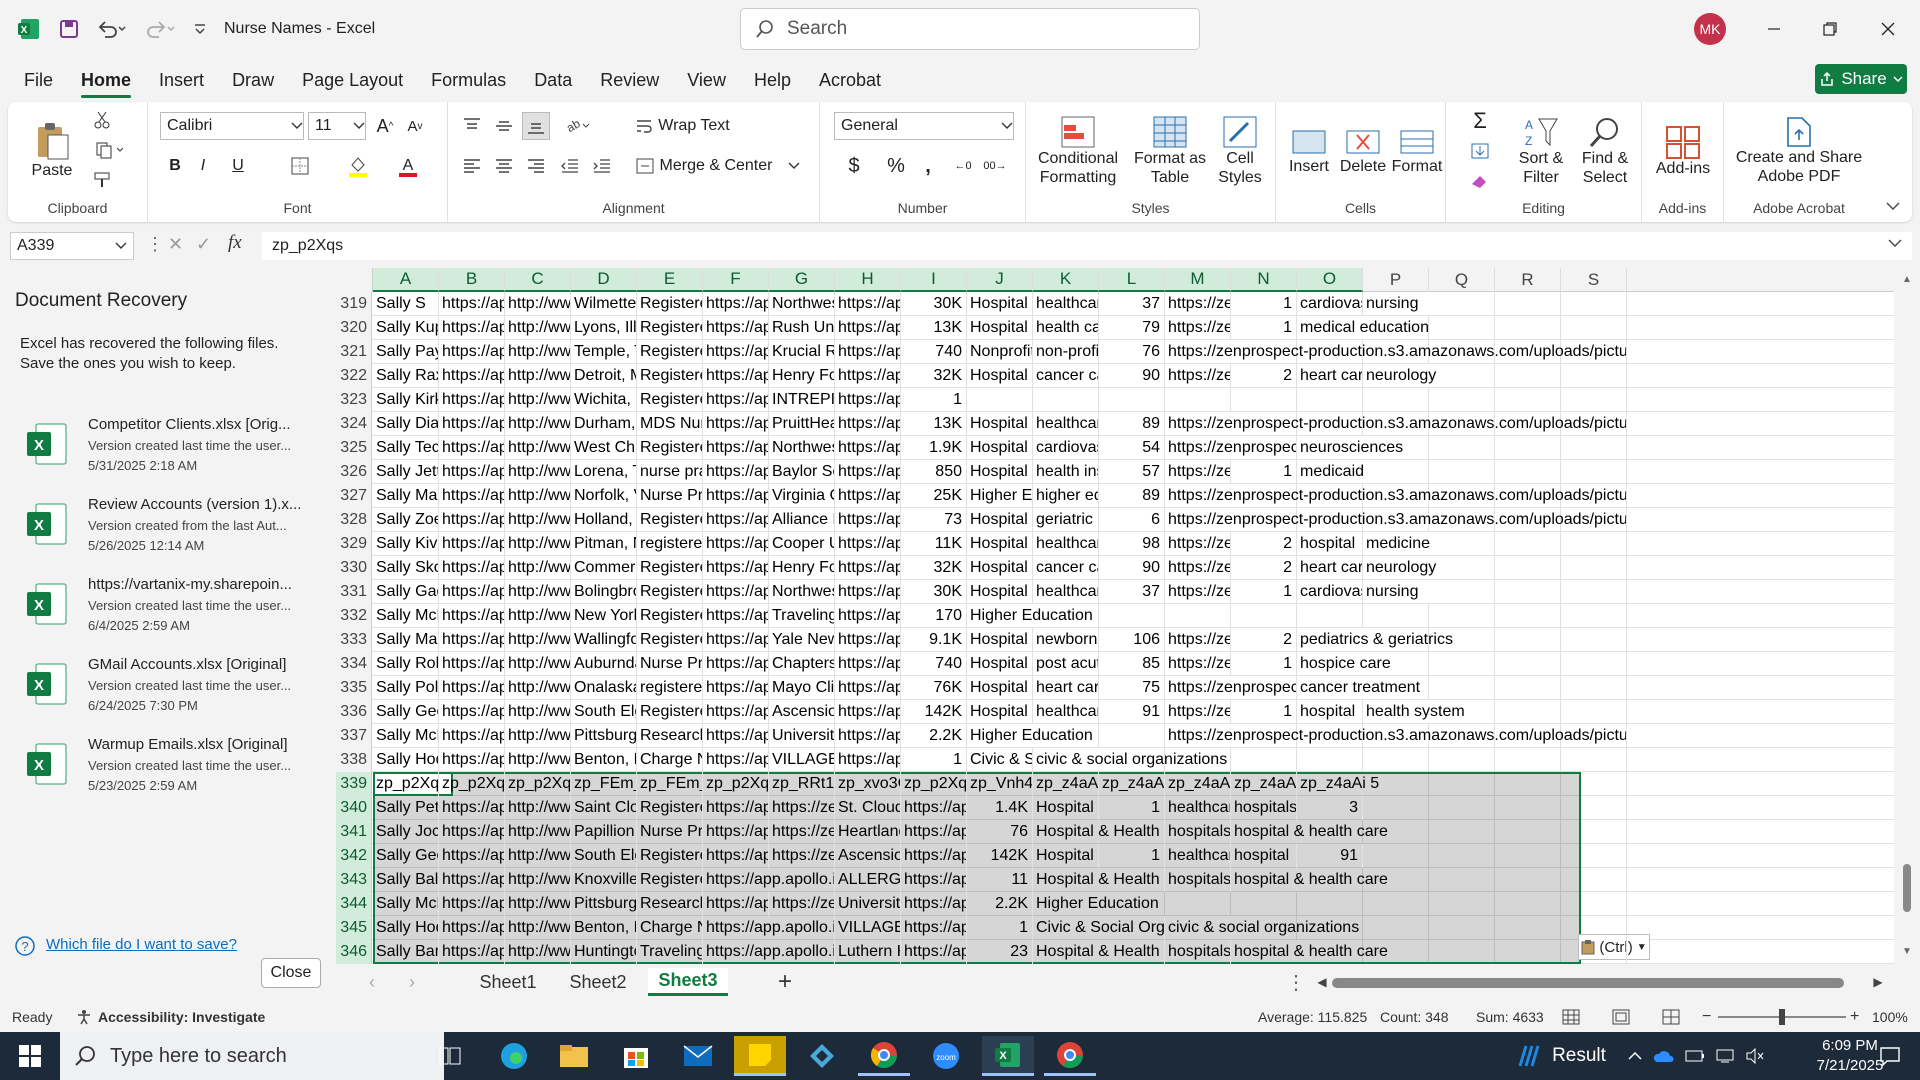  I want to click on cell-f338: https://ap, so click(736, 760).